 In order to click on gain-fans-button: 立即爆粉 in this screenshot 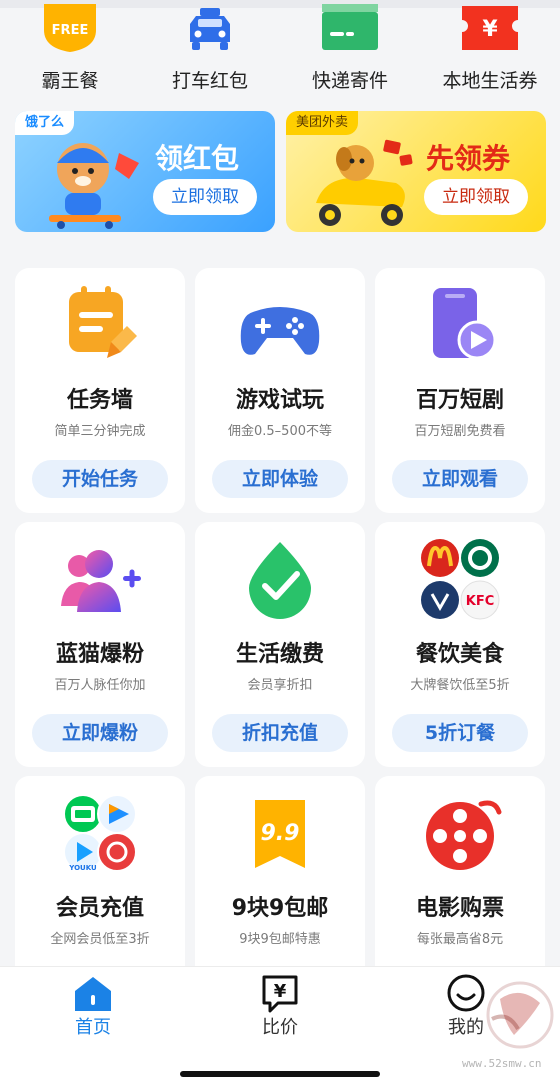, I will do `click(100, 733)`.